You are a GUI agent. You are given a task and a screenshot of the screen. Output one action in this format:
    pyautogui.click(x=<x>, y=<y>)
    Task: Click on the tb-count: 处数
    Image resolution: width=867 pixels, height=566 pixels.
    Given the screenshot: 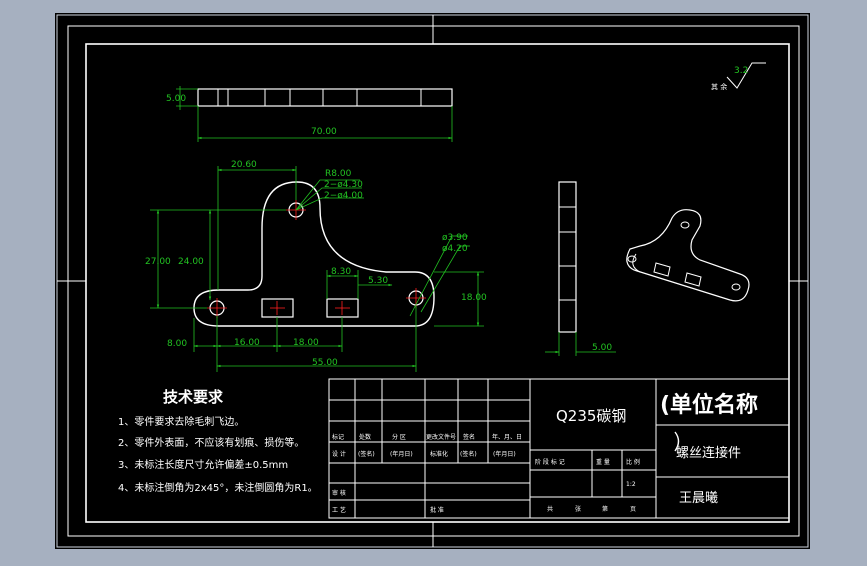 What is the action you would take?
    pyautogui.click(x=365, y=437)
    